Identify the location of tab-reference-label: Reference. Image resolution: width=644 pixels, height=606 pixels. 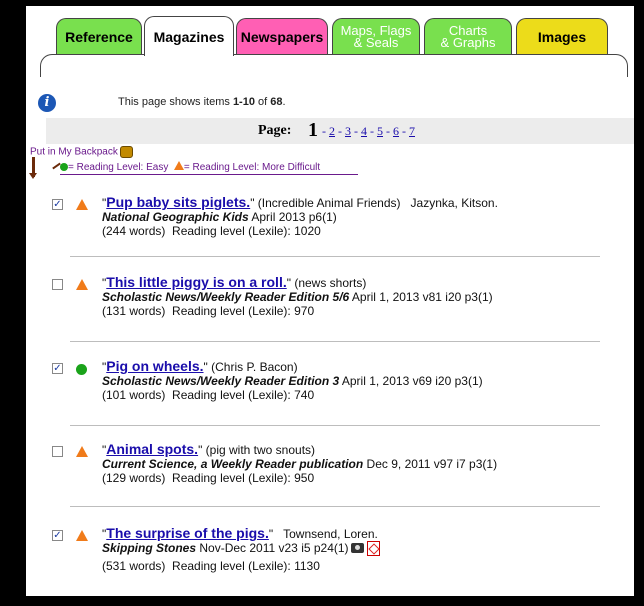
(99, 36).